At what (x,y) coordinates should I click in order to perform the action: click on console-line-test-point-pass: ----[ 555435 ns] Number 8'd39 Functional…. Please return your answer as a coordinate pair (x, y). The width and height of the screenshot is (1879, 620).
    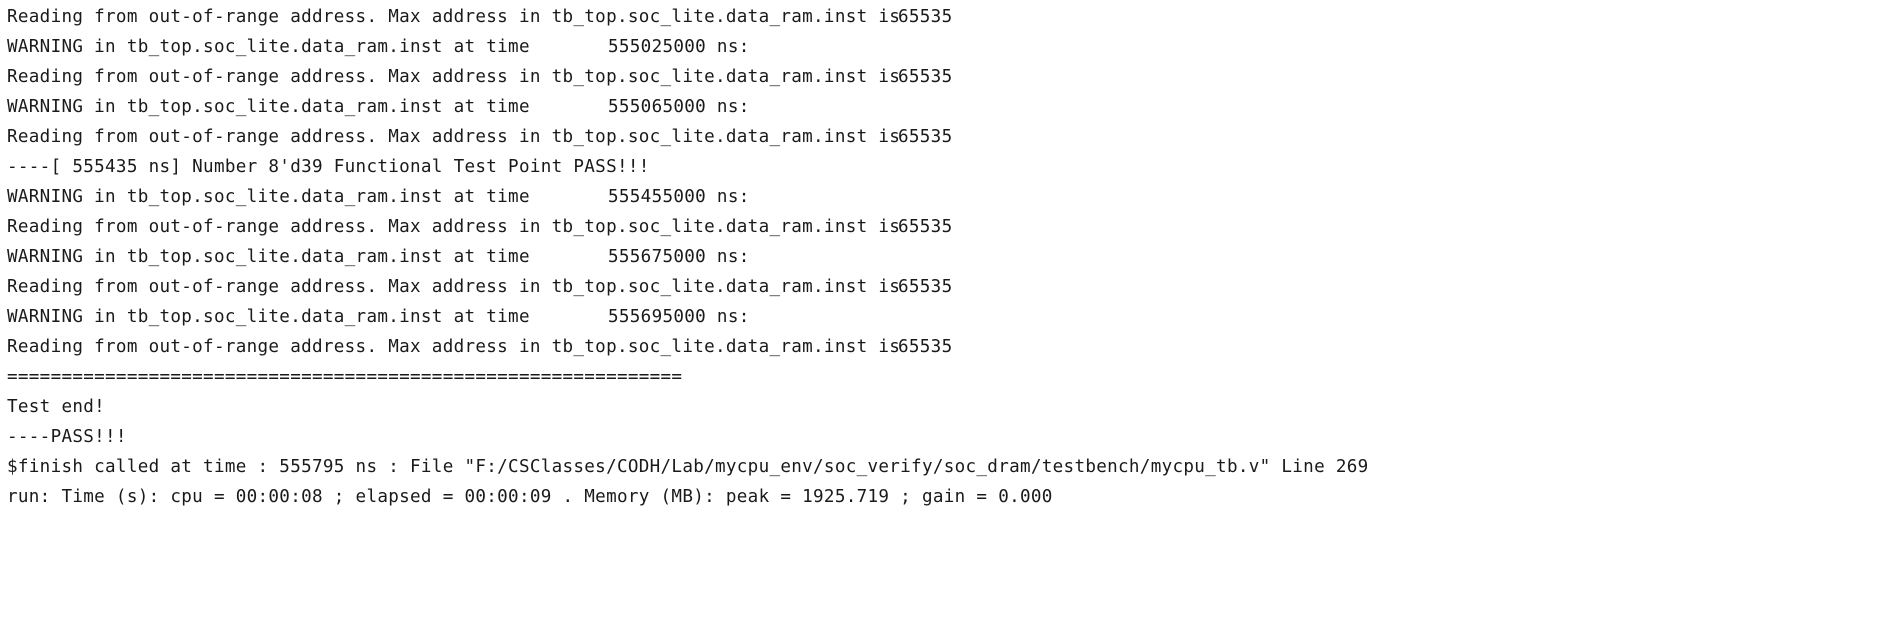
    Looking at the image, I should click on (937, 167).